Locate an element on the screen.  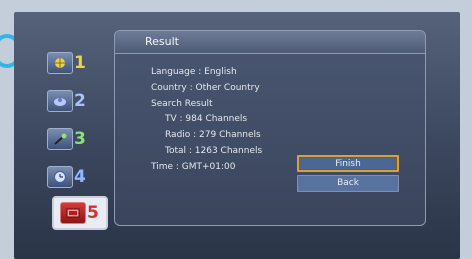
finish-button: Finish is located at coordinates (348, 163).